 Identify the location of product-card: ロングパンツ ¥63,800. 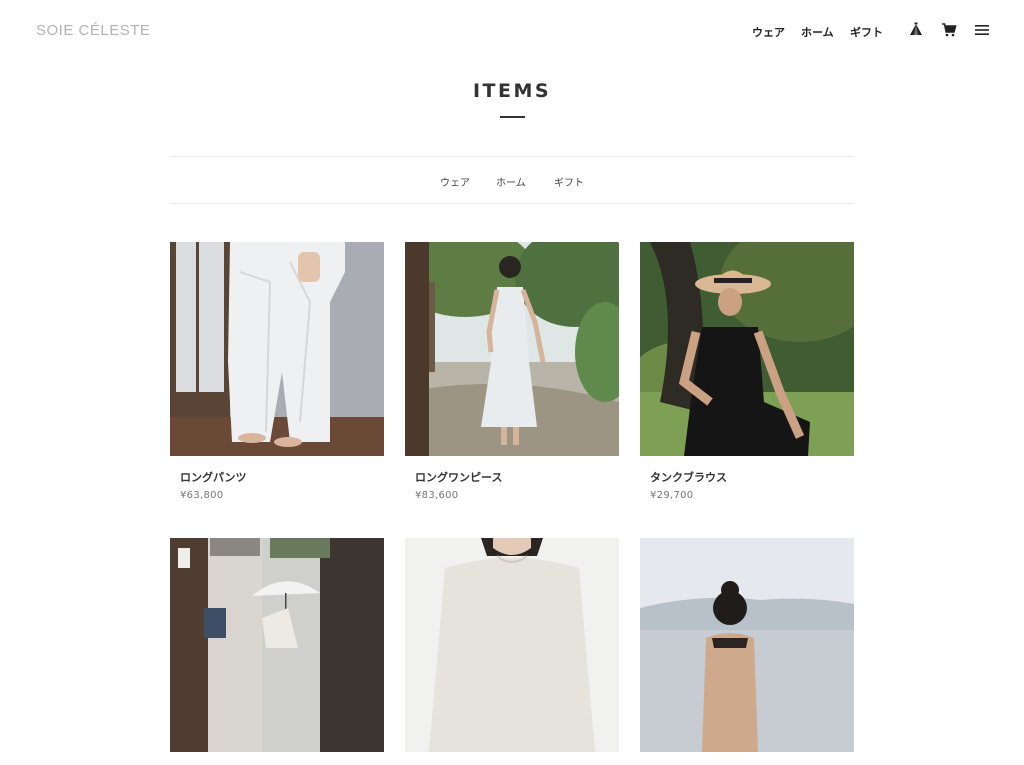
(277, 371).